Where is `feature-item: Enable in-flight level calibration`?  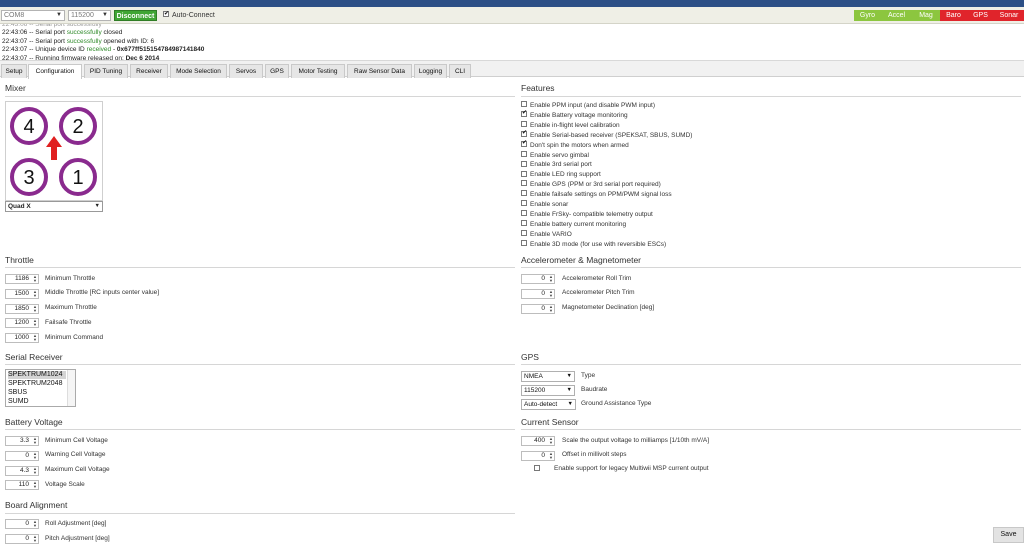
feature-item: Enable in-flight level calibration is located at coordinates (570, 125).